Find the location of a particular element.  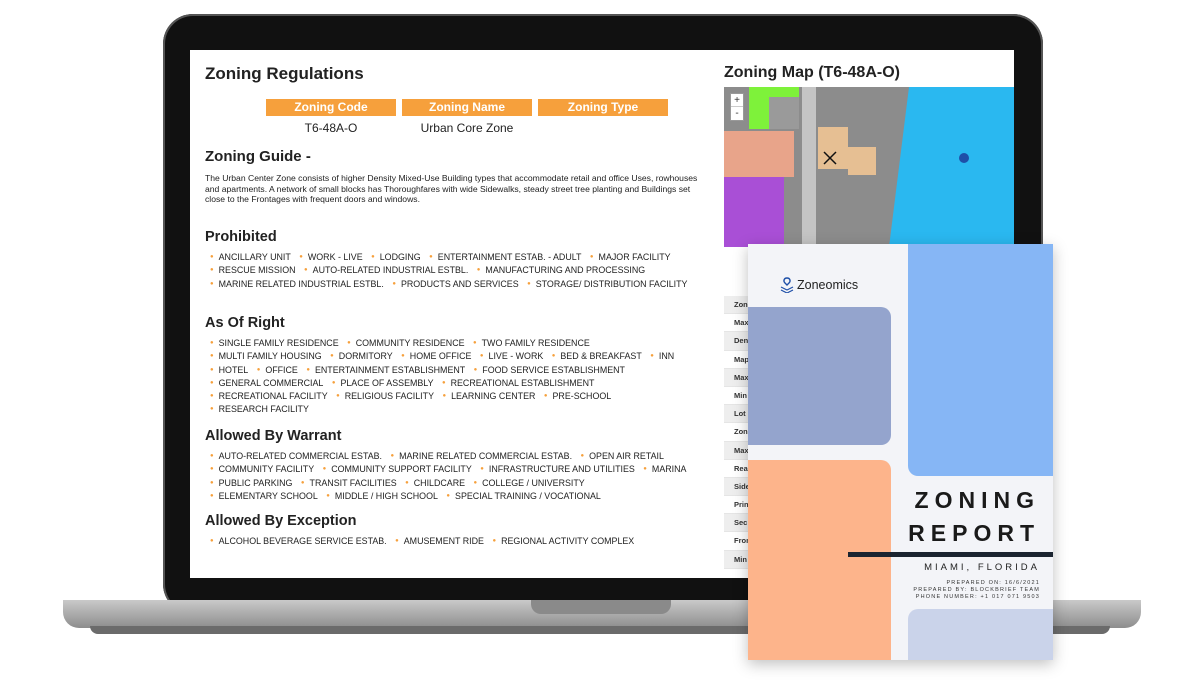

zoning-type-column: Zoning Type is located at coordinates (603, 117).